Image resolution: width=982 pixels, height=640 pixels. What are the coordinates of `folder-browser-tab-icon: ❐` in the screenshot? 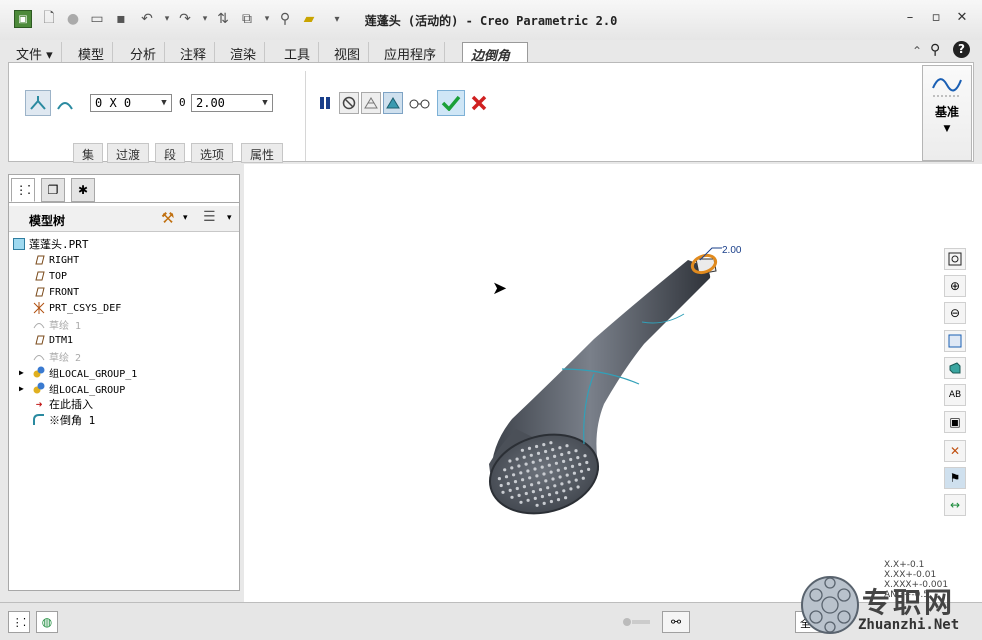 It's located at (53, 190).